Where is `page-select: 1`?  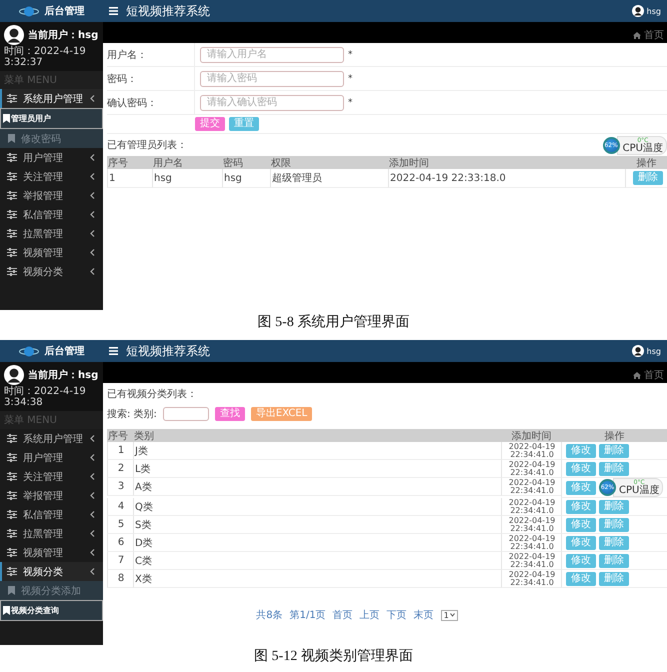 page-select: 1 is located at coordinates (449, 615).